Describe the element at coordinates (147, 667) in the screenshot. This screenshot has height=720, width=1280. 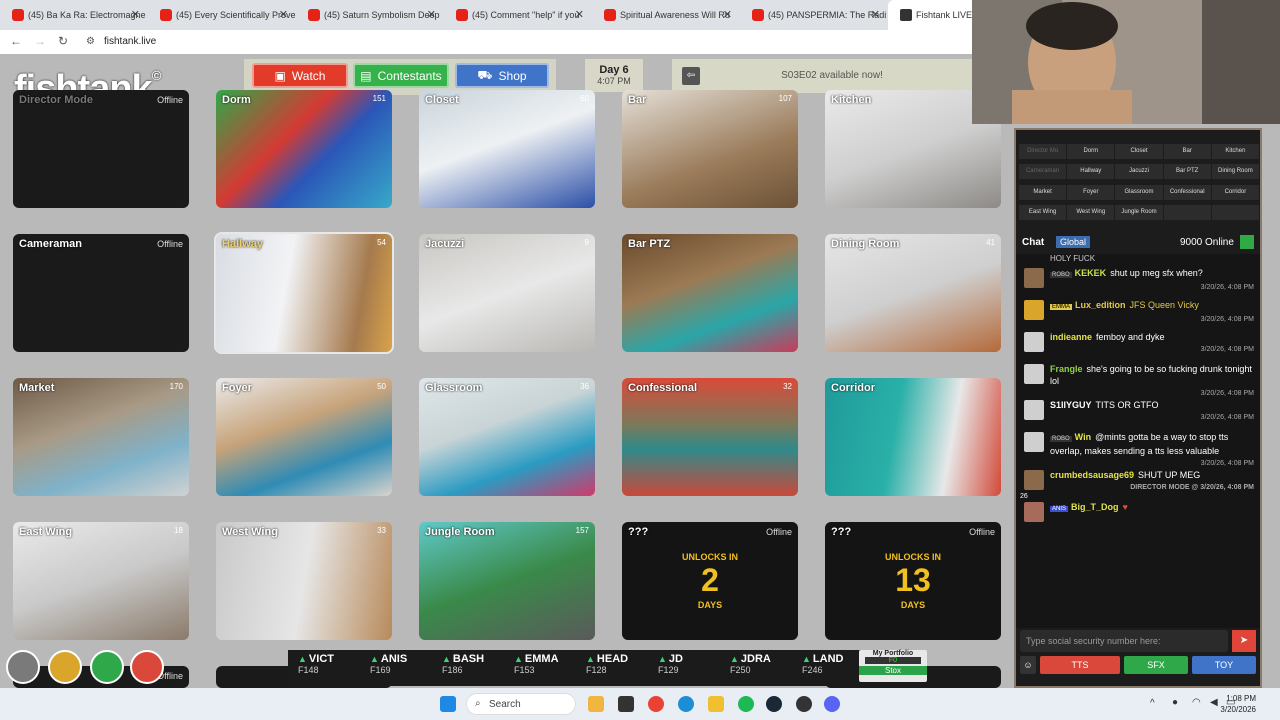
I see `tools-icon` at that location.